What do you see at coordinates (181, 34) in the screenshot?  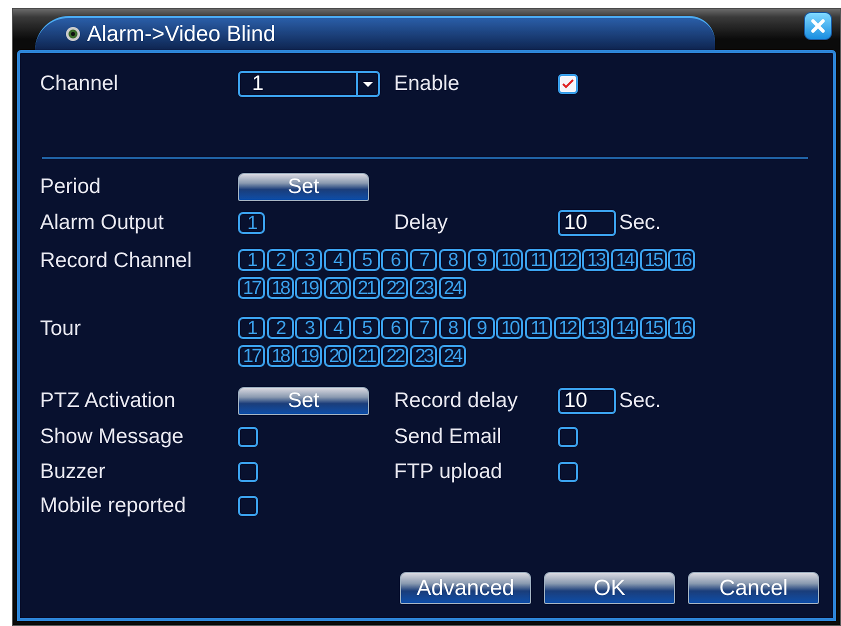 I see `window-title: Alarm->Video Blind` at bounding box center [181, 34].